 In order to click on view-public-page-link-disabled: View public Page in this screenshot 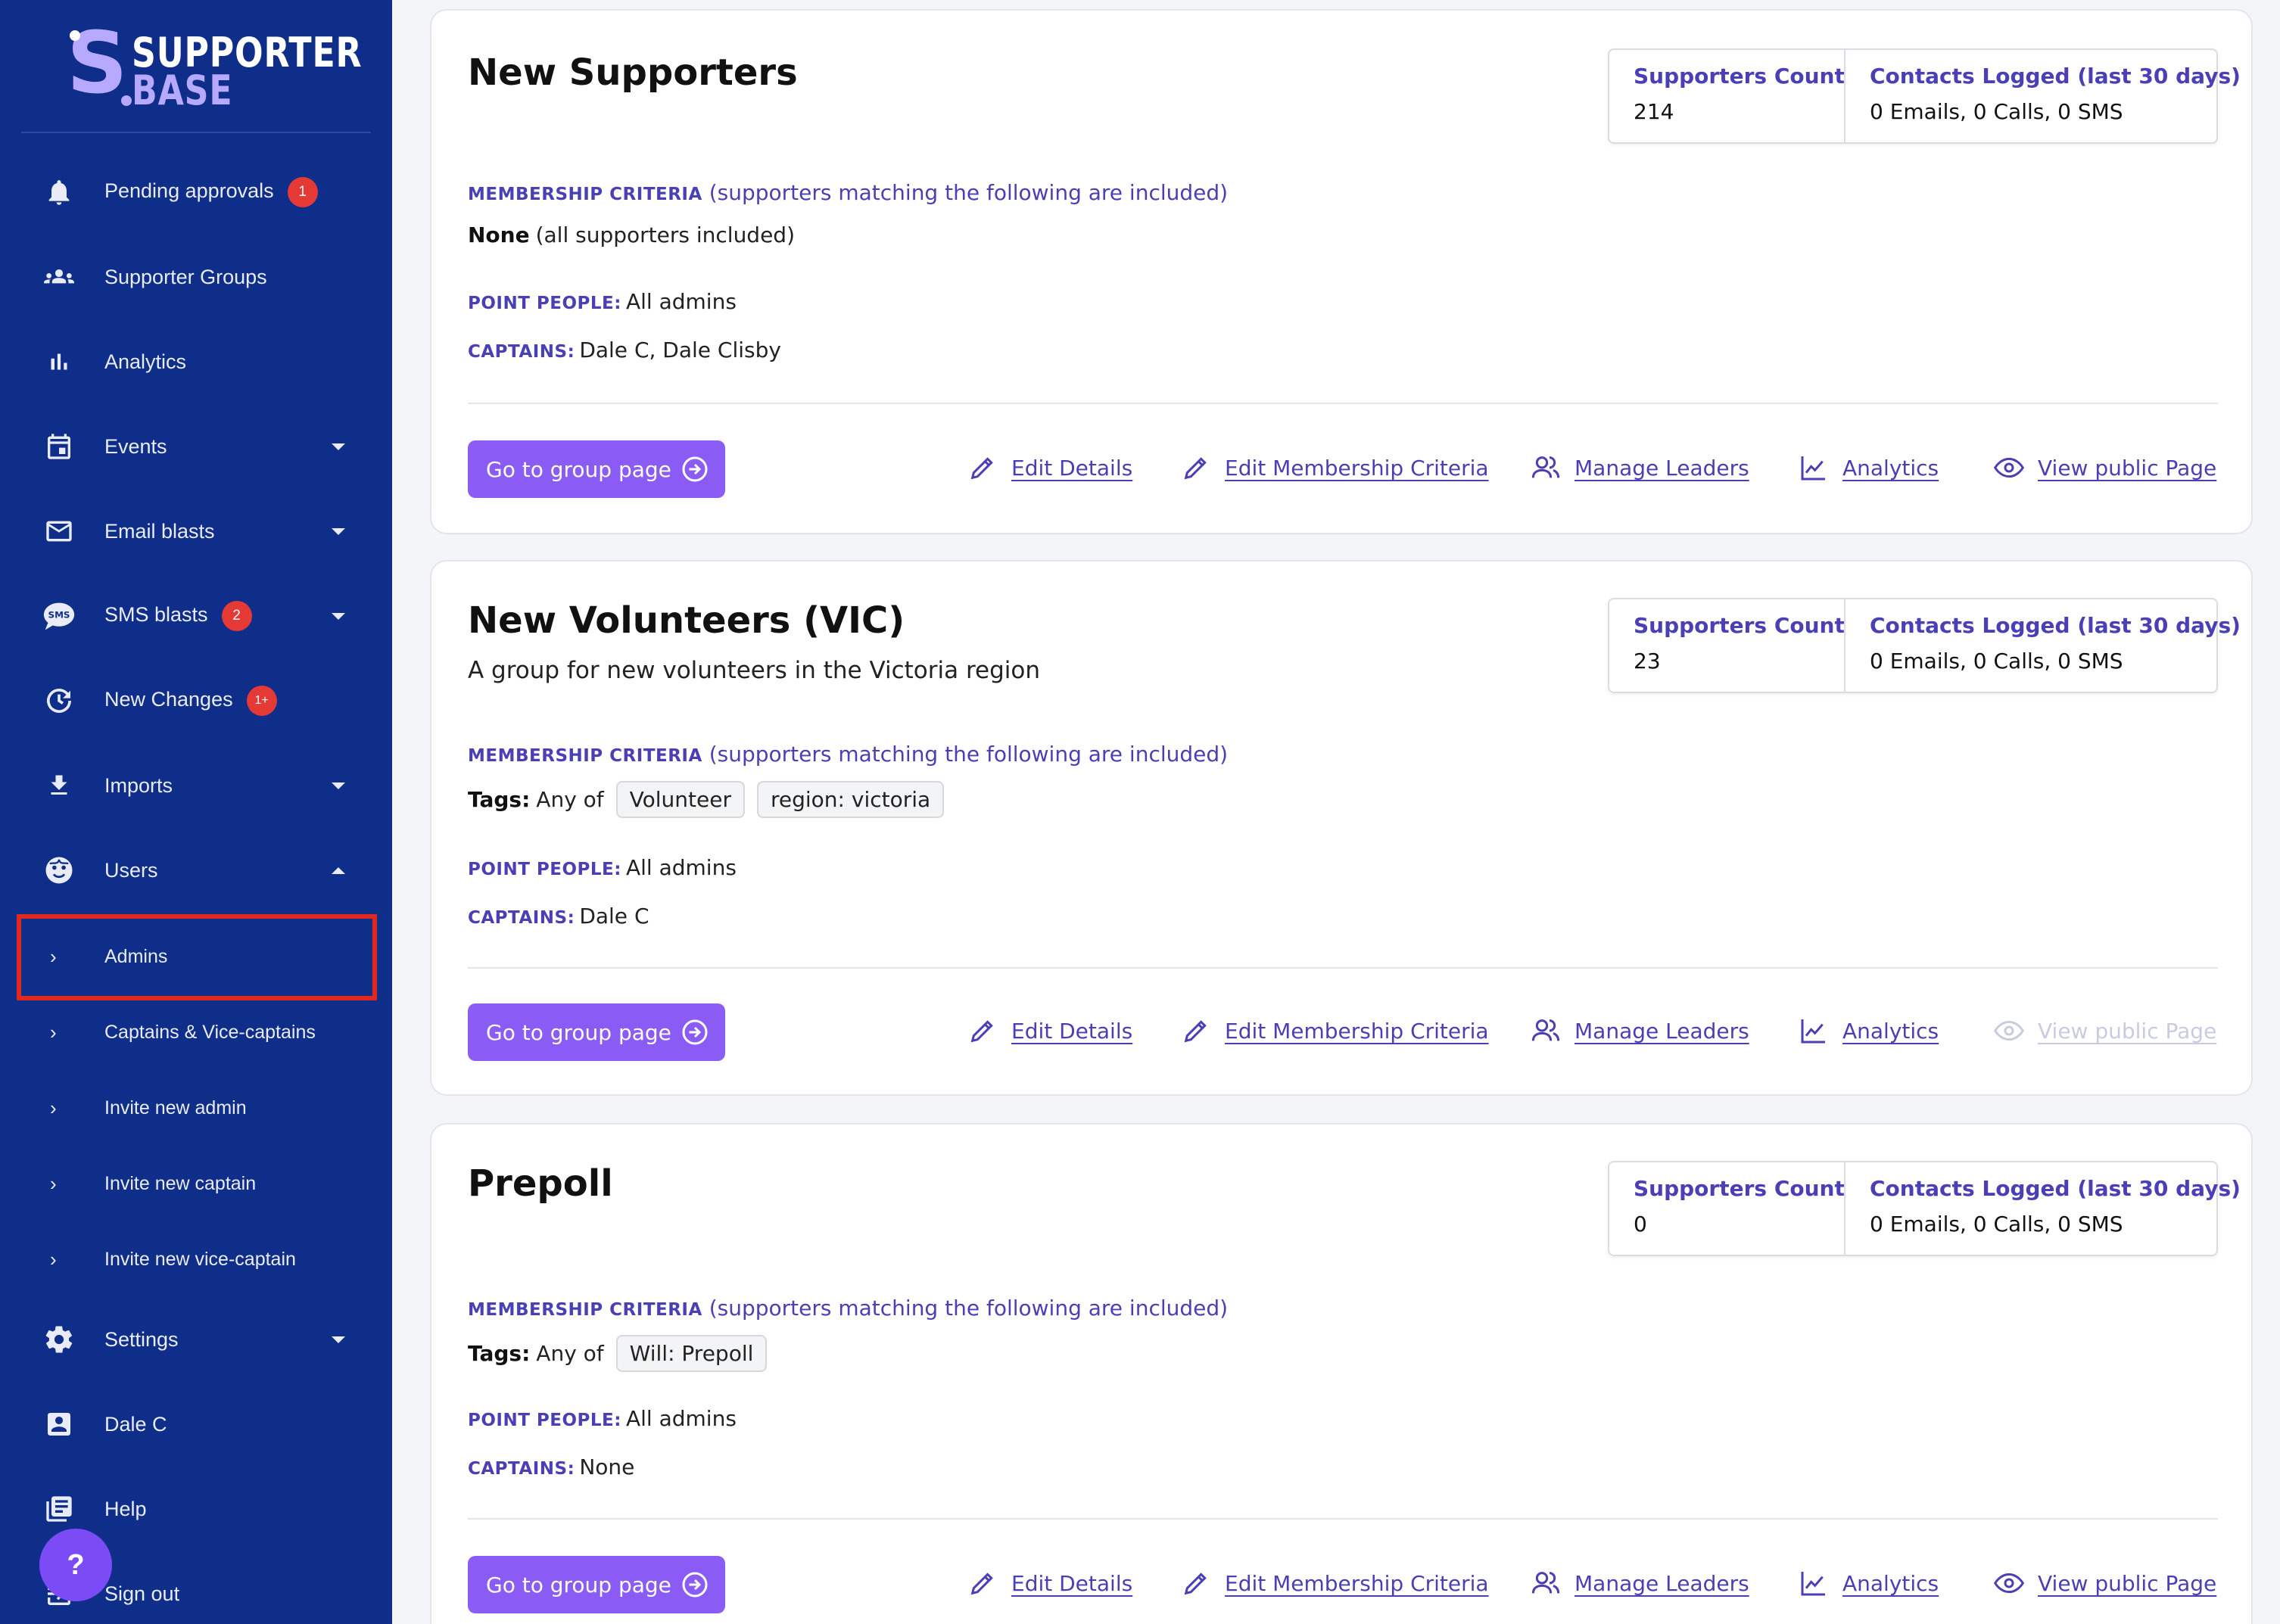, I will do `click(2105, 1031)`.